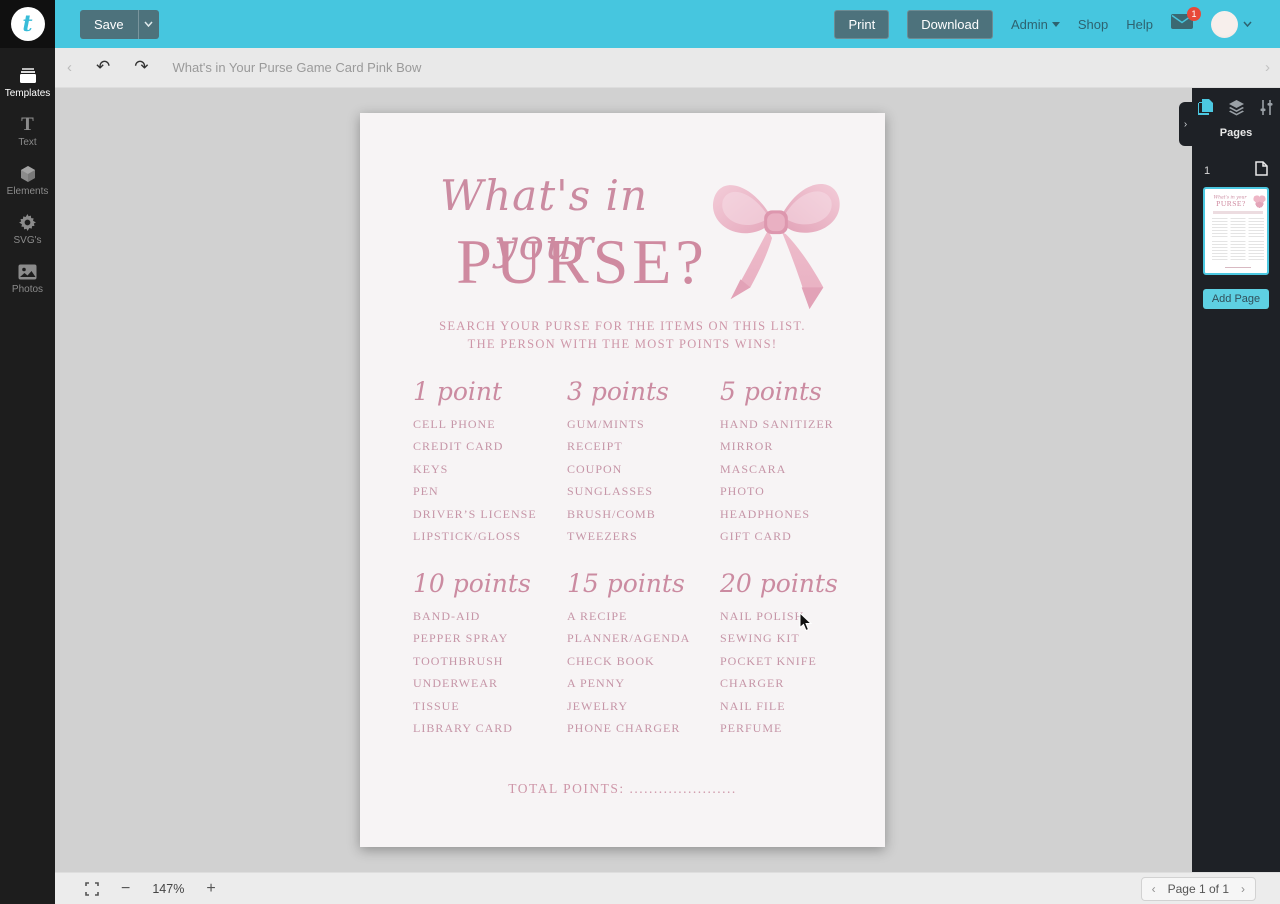  What do you see at coordinates (458, 660) in the screenshot?
I see `points-list-item: TOOTHBRUSH` at bounding box center [458, 660].